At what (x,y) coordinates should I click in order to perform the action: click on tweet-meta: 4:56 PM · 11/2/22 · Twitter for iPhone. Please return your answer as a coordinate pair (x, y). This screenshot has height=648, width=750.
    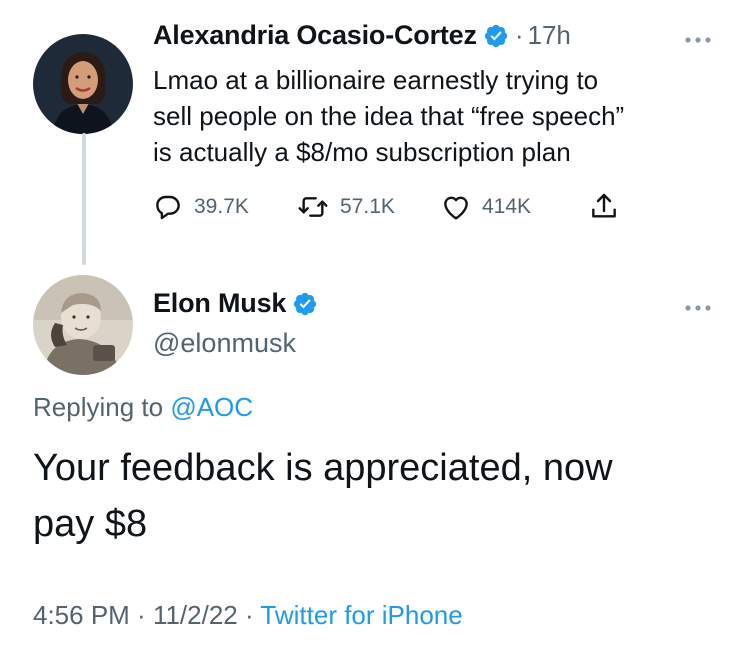
    Looking at the image, I should click on (248, 615).